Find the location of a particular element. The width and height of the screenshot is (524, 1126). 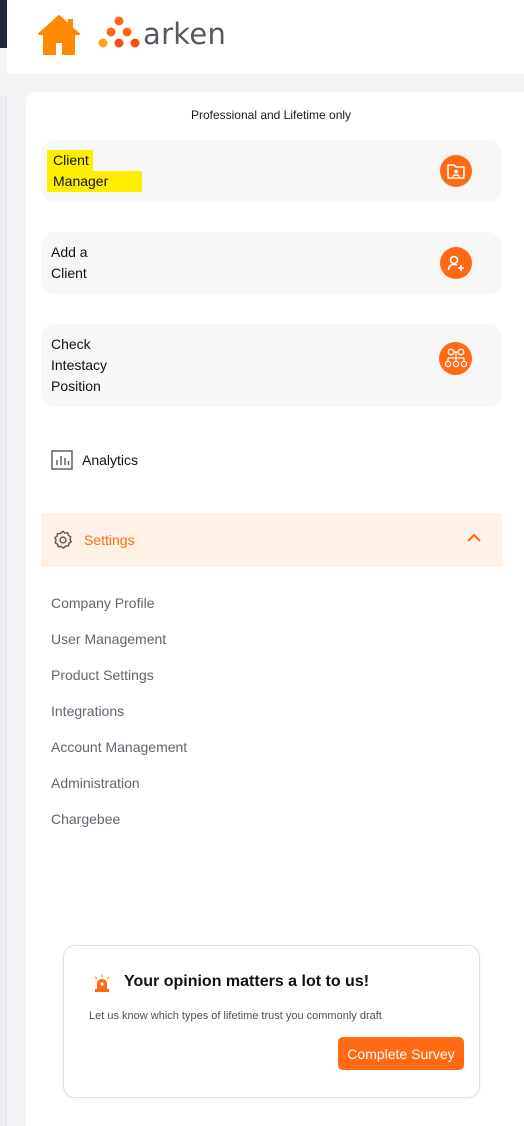

logo-dots-icon is located at coordinates (119, 32).